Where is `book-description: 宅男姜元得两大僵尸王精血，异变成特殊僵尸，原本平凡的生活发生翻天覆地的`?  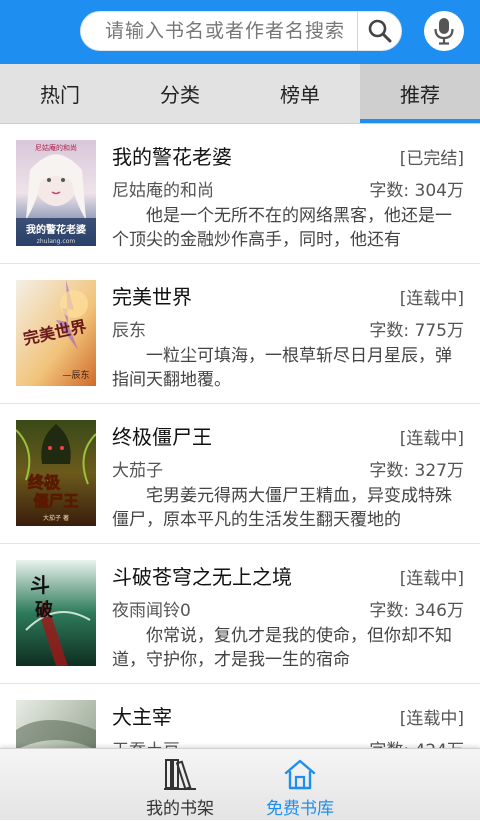
book-description: 宅男姜元得两大僵尸王精血，异变成特殊僵尸，原本平凡的生活发生翻天覆地的 is located at coordinates (282, 508).